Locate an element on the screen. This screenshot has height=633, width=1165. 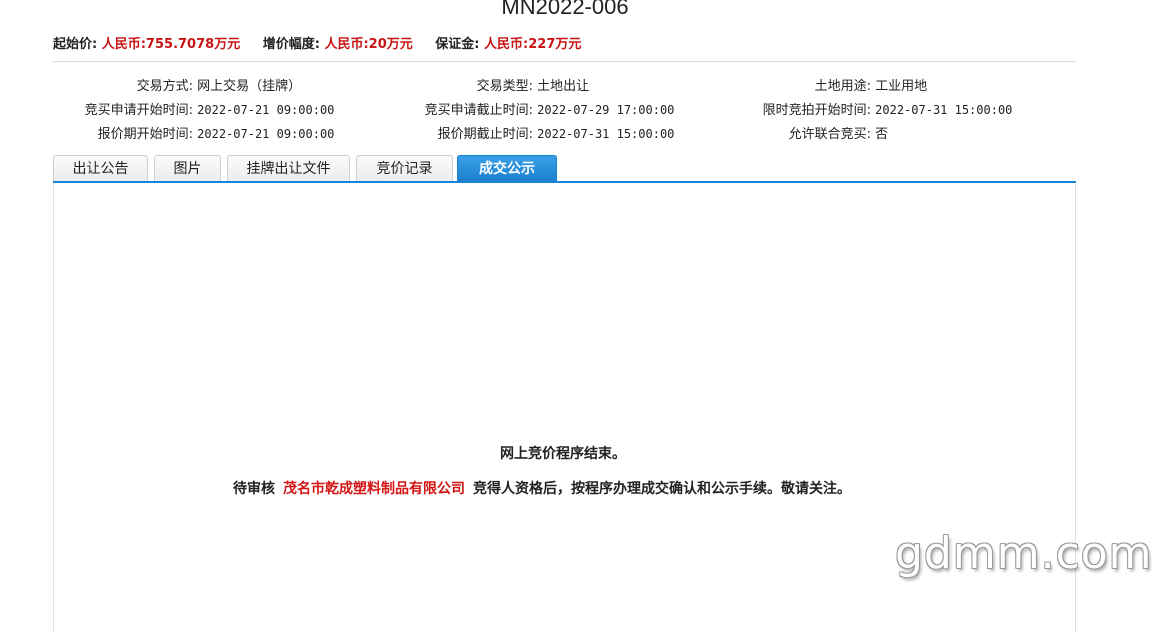
quote-start-value: 2022-07-21 09:00:00 is located at coordinates (266, 134).